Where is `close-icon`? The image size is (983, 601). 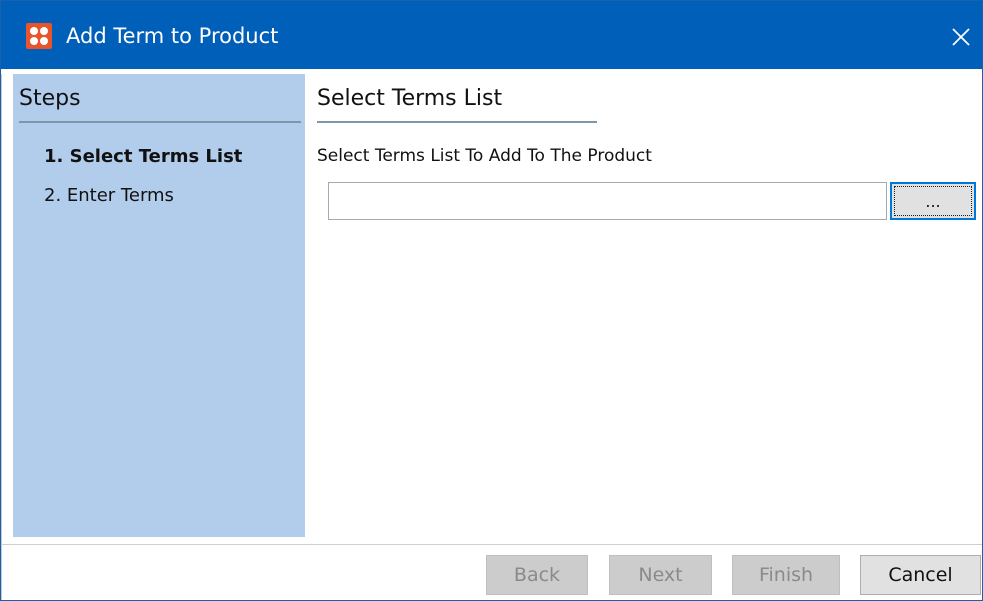
close-icon is located at coordinates (961, 37).